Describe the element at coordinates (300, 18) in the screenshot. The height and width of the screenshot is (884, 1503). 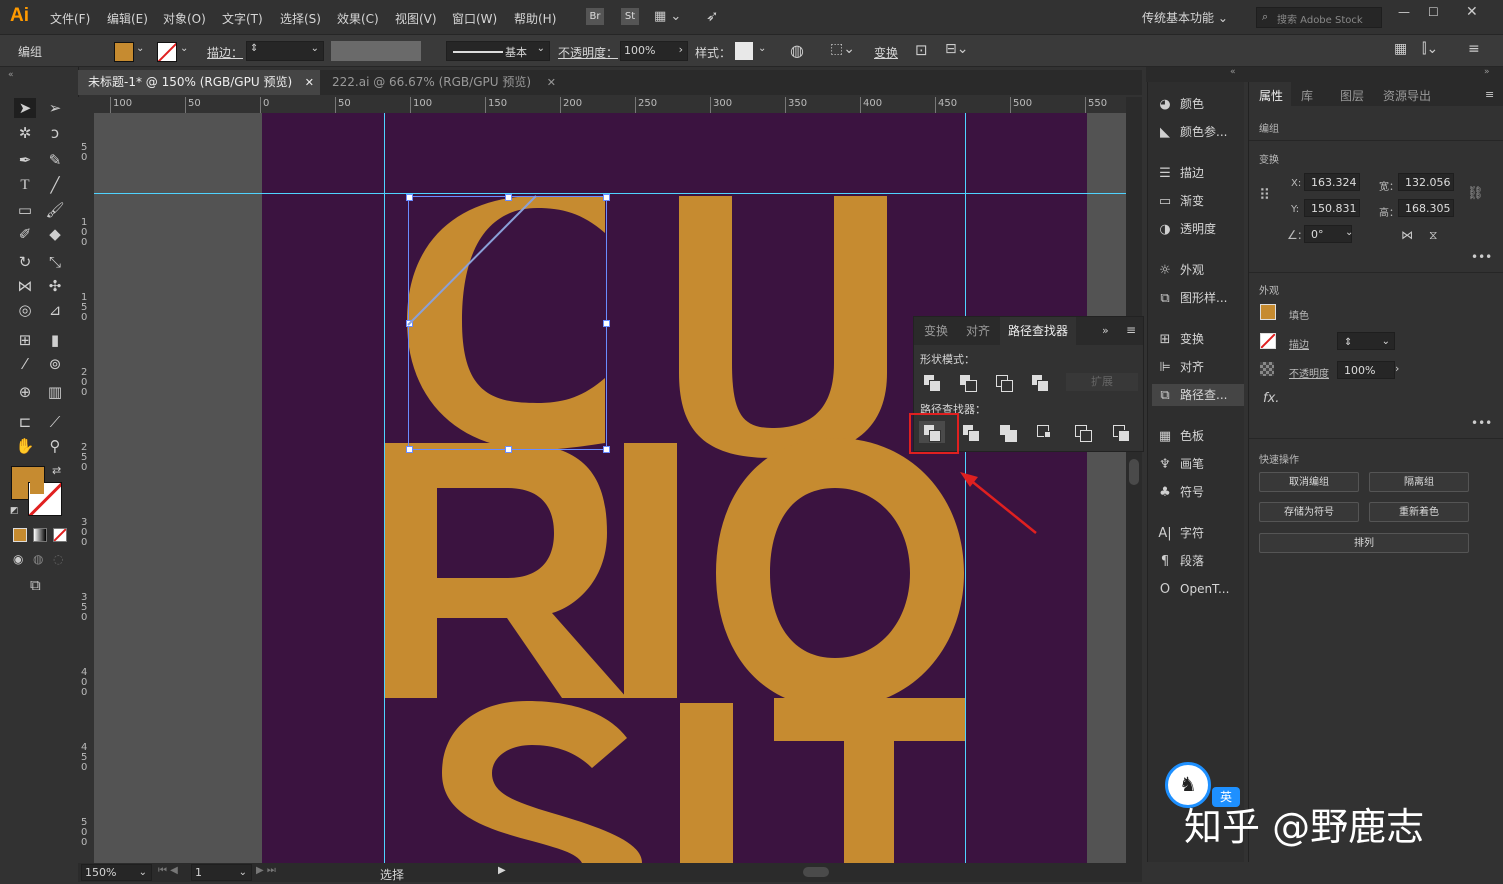
I see `menu-select: 选择(S)` at that location.